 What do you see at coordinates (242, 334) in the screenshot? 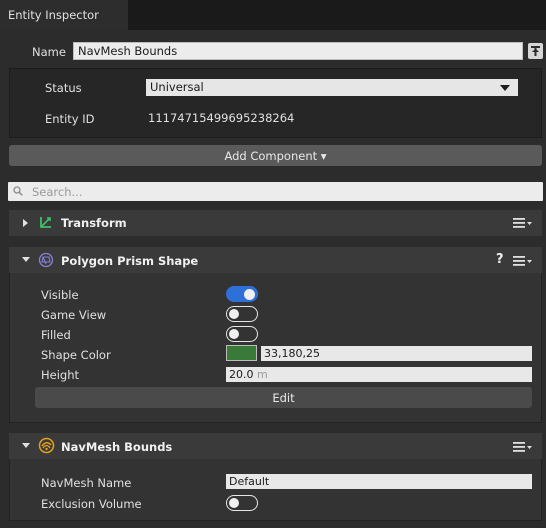
I see `filled-toggle` at bounding box center [242, 334].